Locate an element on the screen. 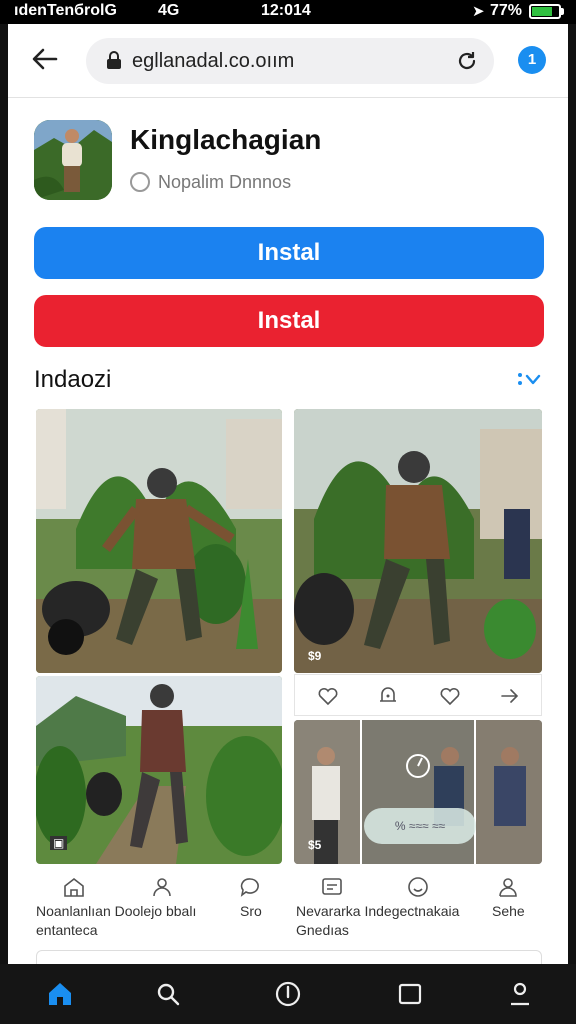  label-right-line-2: Gnedıas is located at coordinates (322, 930).